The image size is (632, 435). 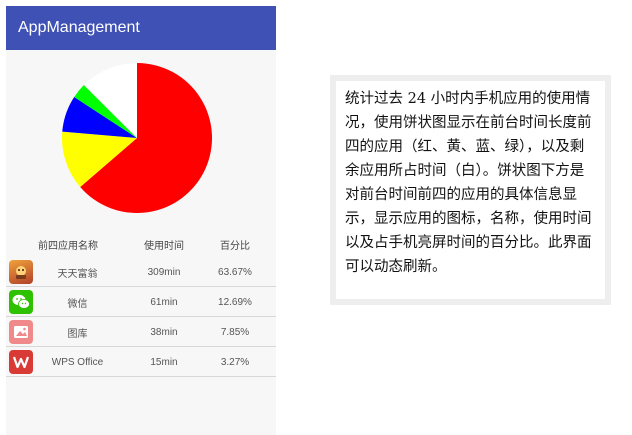 What do you see at coordinates (141, 332) in the screenshot?
I see `table-row: 图库 38min 7.85%` at bounding box center [141, 332].